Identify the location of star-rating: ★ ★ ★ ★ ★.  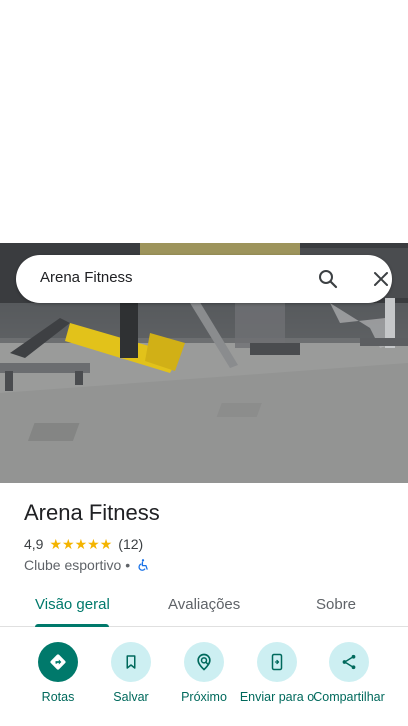
(80, 544).